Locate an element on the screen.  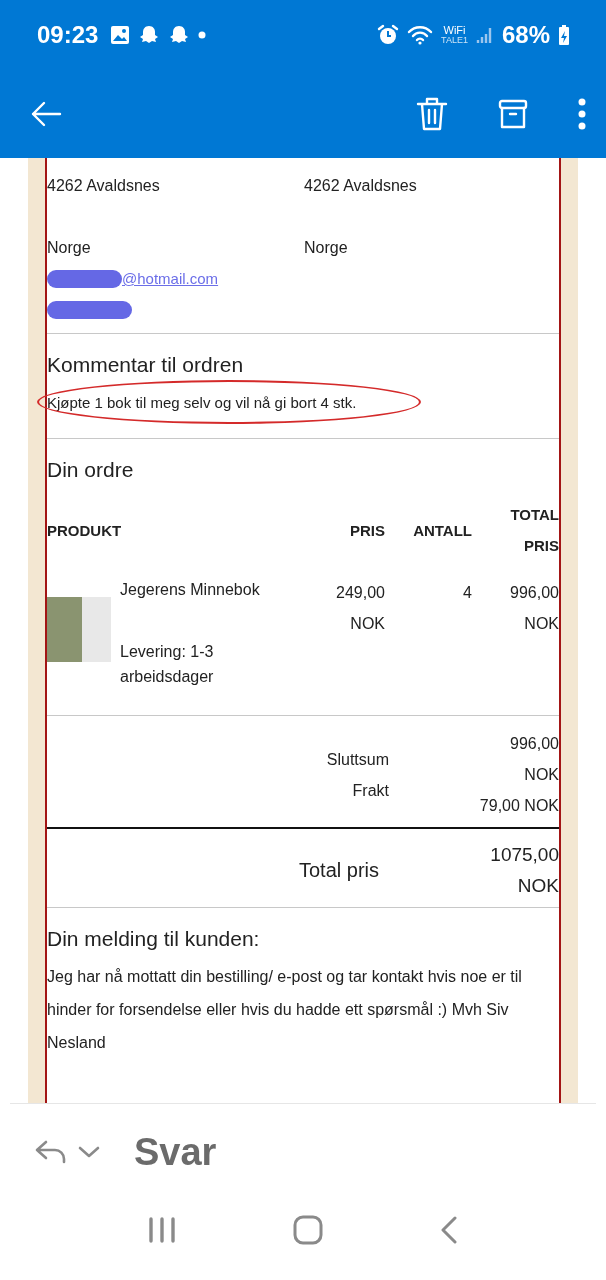
message-text: Jeg har nå mottatt din bestilling/ e-post og tar kontakt hvis noe er til hinder for forsendelse eller hvis du hadde ett spørsmål :) Mvh Siv Nesland is located at coordinates (285, 1010).